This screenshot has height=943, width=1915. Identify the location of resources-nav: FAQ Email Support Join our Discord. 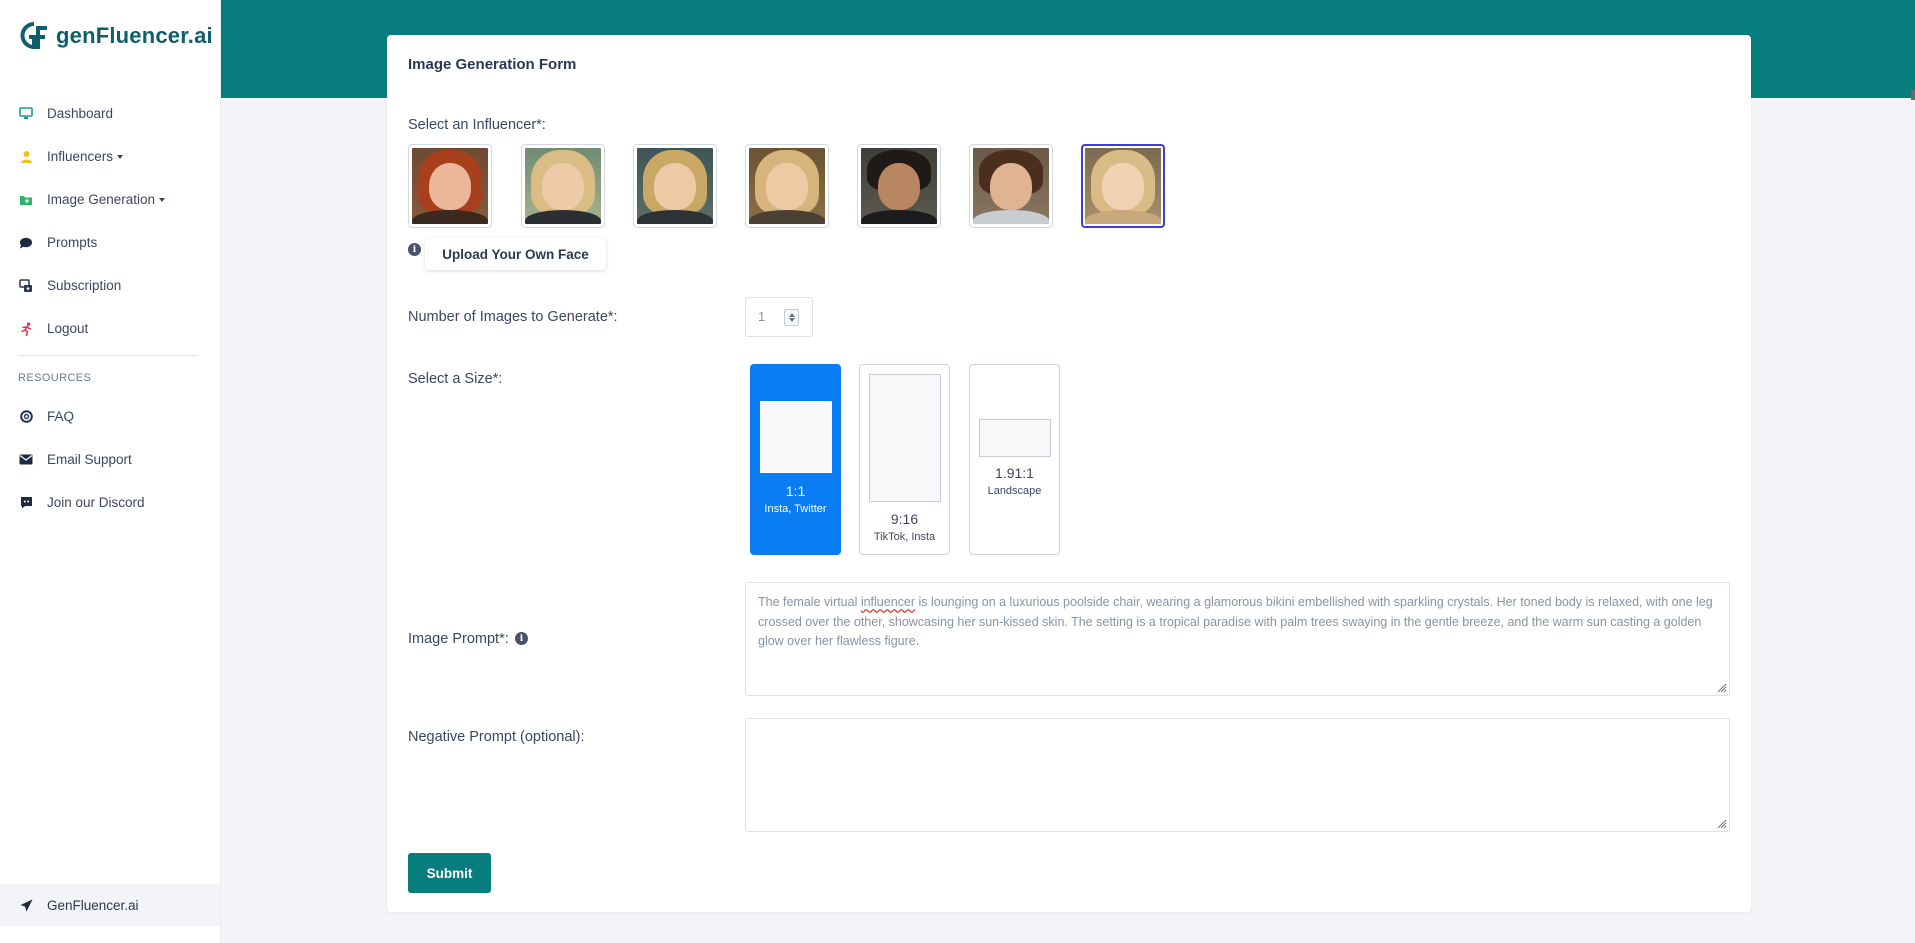
(110, 459).